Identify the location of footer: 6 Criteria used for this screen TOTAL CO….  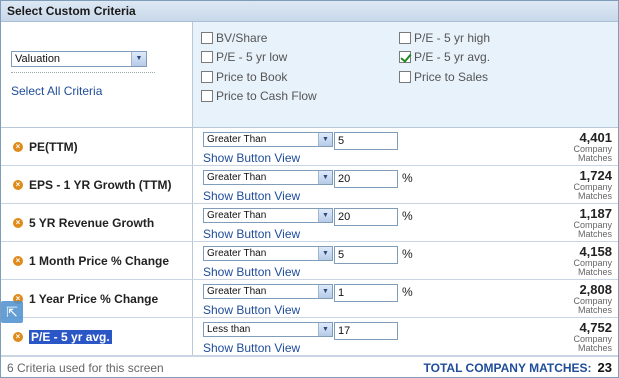
(309, 367).